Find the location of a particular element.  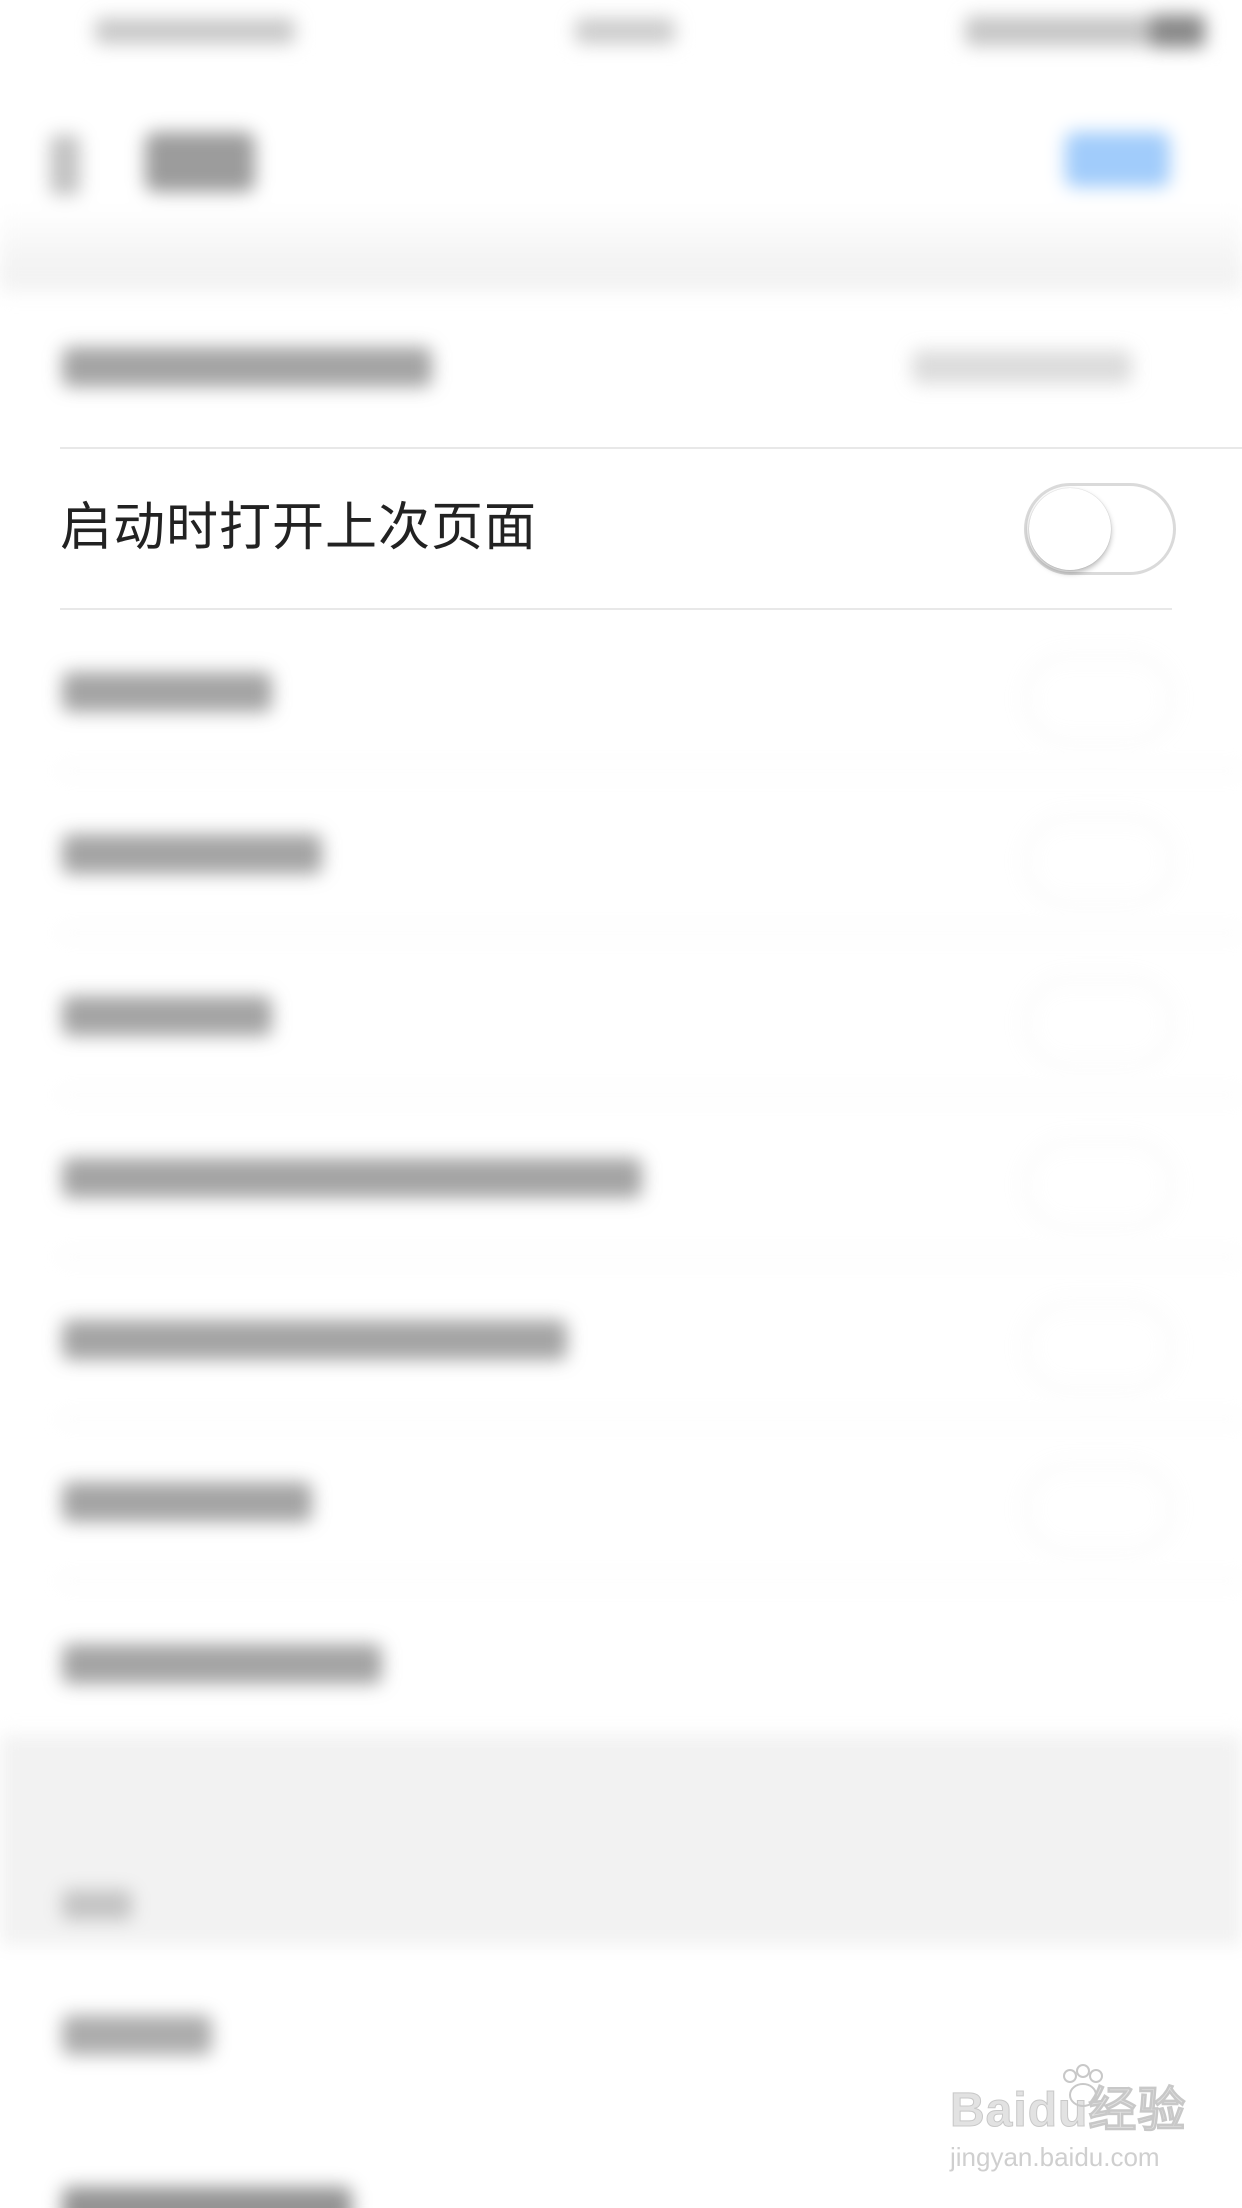

status-bar is located at coordinates (621, 30).